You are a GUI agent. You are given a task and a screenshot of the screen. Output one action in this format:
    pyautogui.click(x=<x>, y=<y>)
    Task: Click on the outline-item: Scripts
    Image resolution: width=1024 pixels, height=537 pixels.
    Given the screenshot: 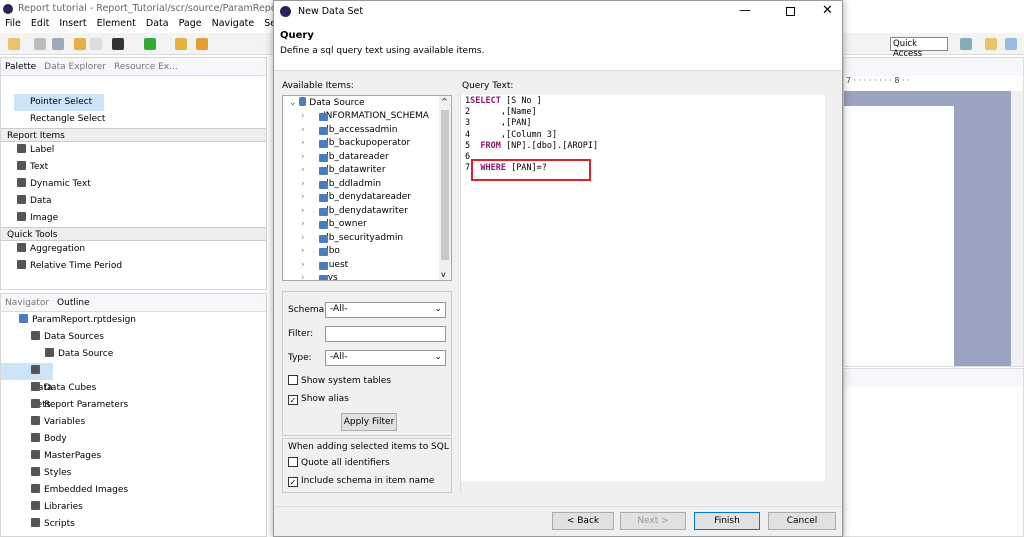 What is the action you would take?
    pyautogui.click(x=133, y=524)
    